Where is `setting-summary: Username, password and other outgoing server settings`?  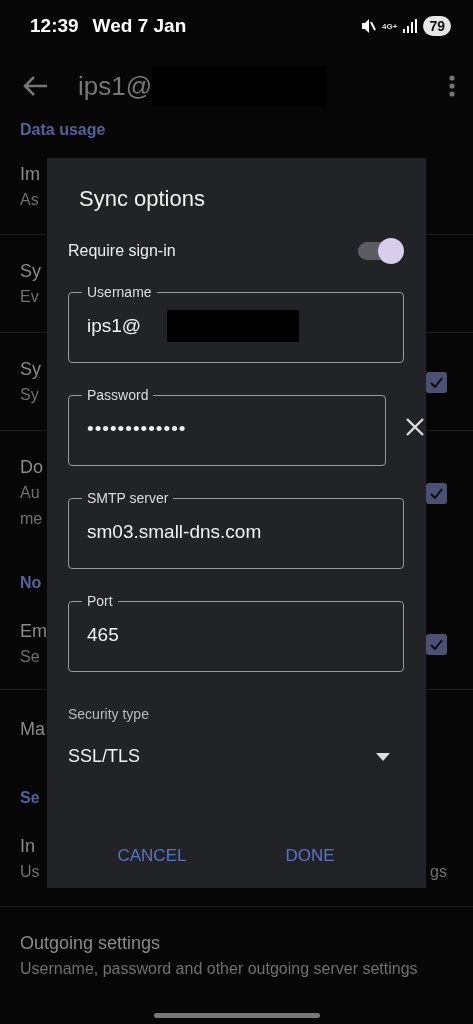 setting-summary: Username, password and other outgoing server settings is located at coordinates (219, 969).